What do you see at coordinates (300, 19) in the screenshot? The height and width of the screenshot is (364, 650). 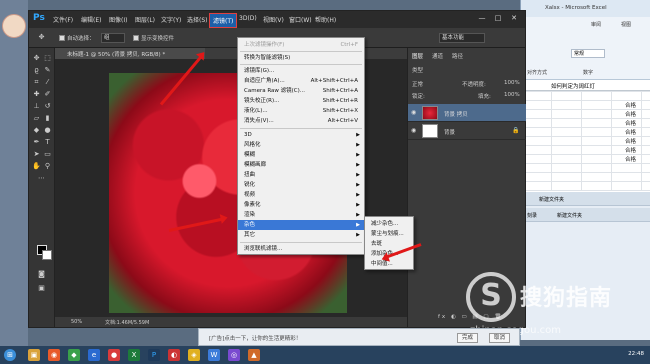 I see `menu-window: 窗口(W)` at bounding box center [300, 19].